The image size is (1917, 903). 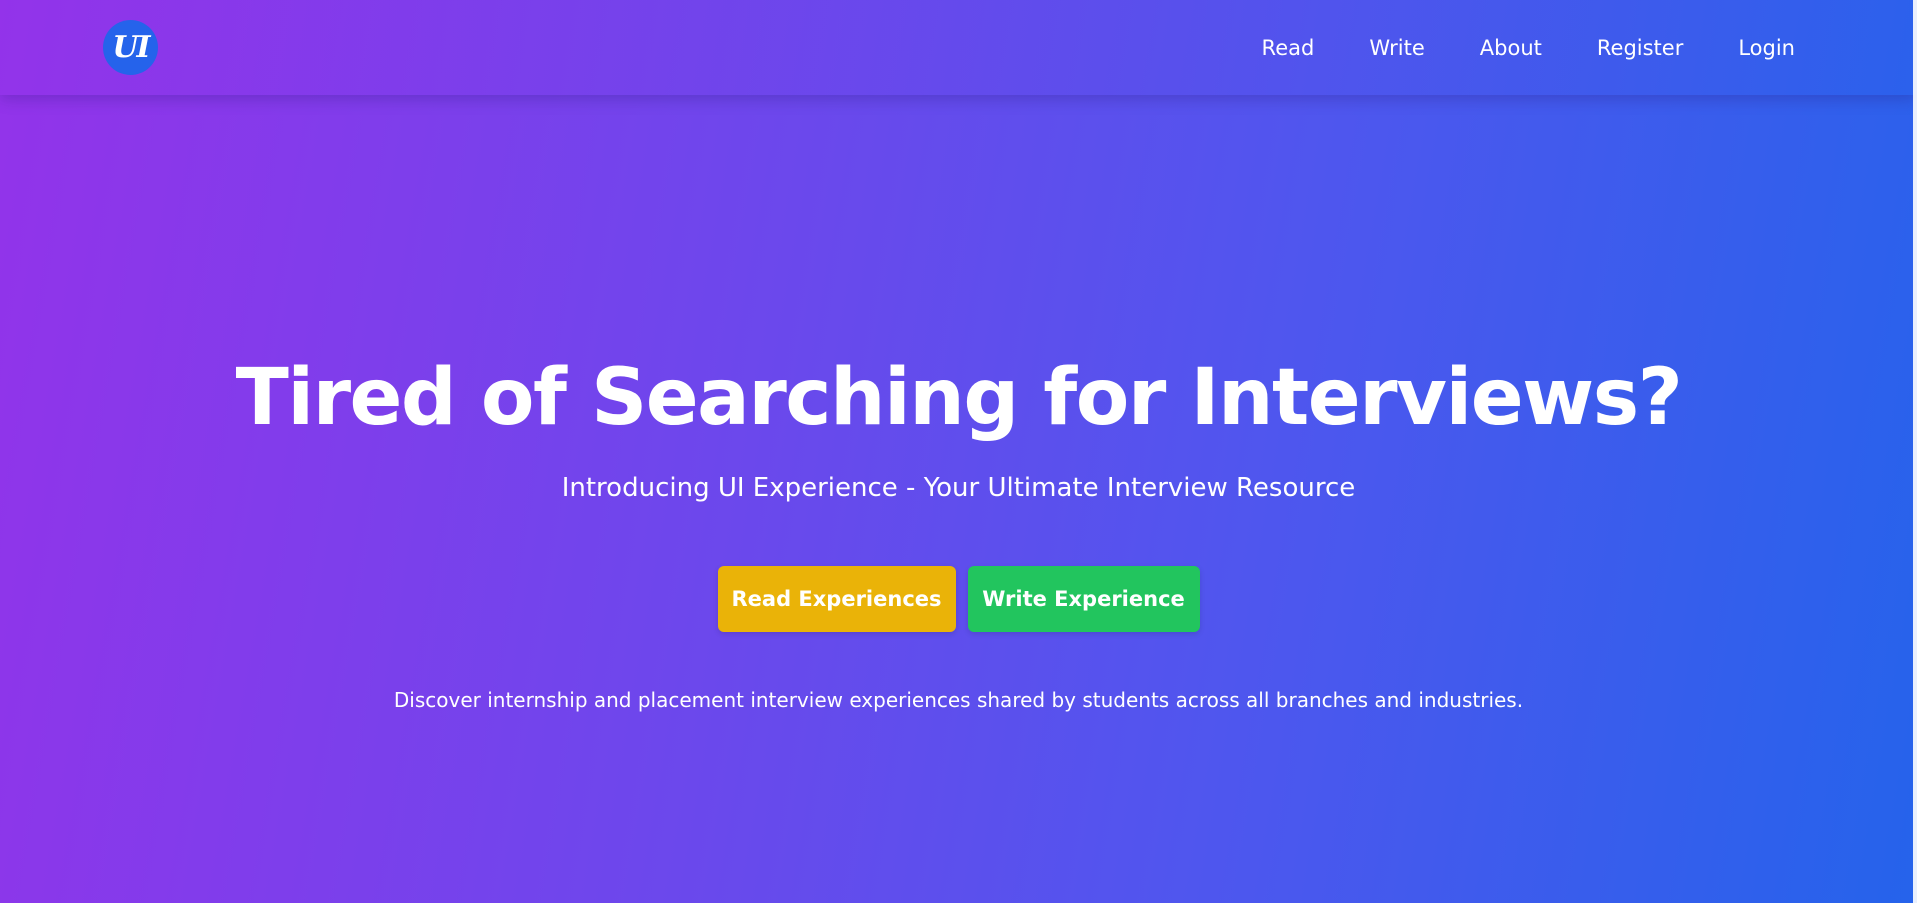 What do you see at coordinates (958, 599) in the screenshot?
I see `cta-buttons: Read Experiences Write Experience` at bounding box center [958, 599].